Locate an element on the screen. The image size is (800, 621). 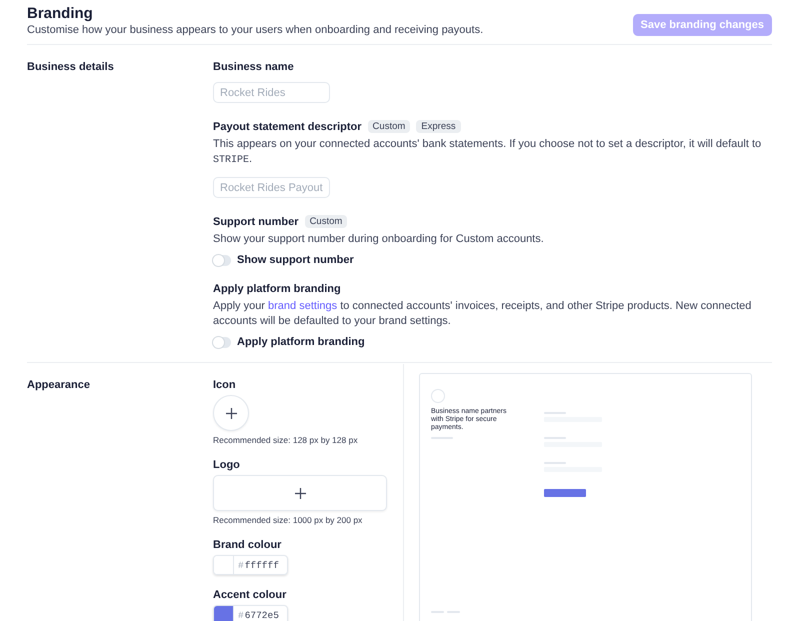
toggle-label: Show support number is located at coordinates (295, 260).